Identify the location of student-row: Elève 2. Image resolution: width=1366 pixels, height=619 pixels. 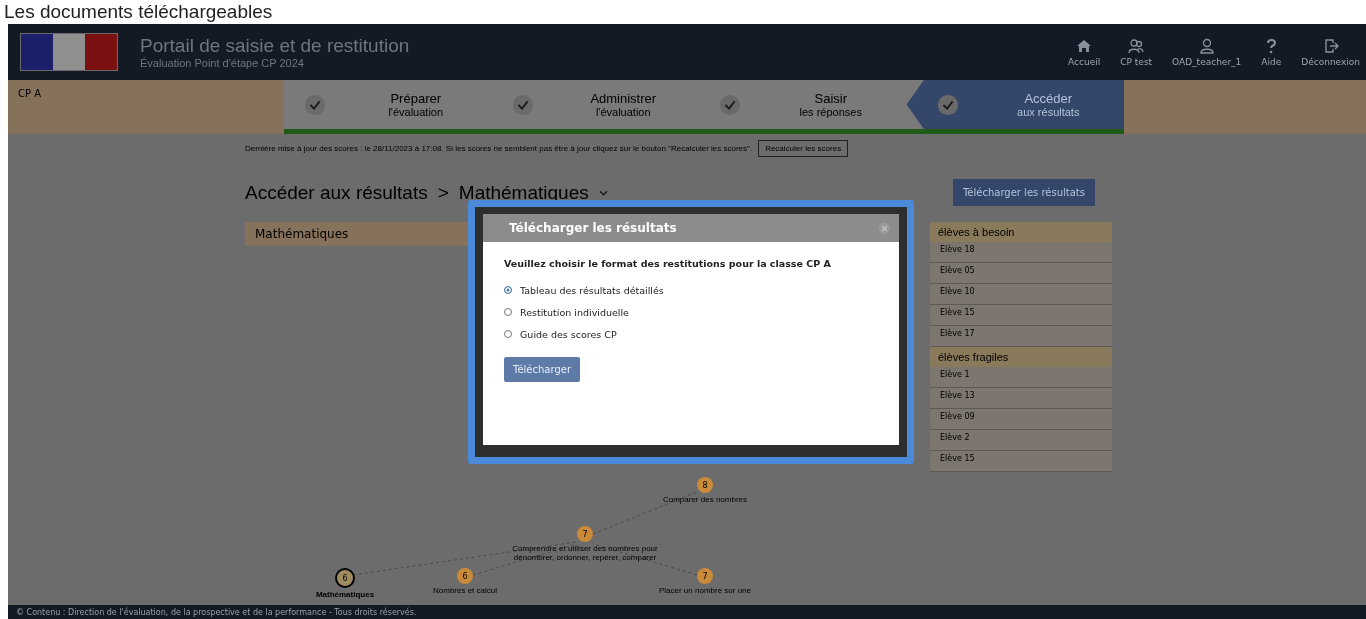
(1021, 440).